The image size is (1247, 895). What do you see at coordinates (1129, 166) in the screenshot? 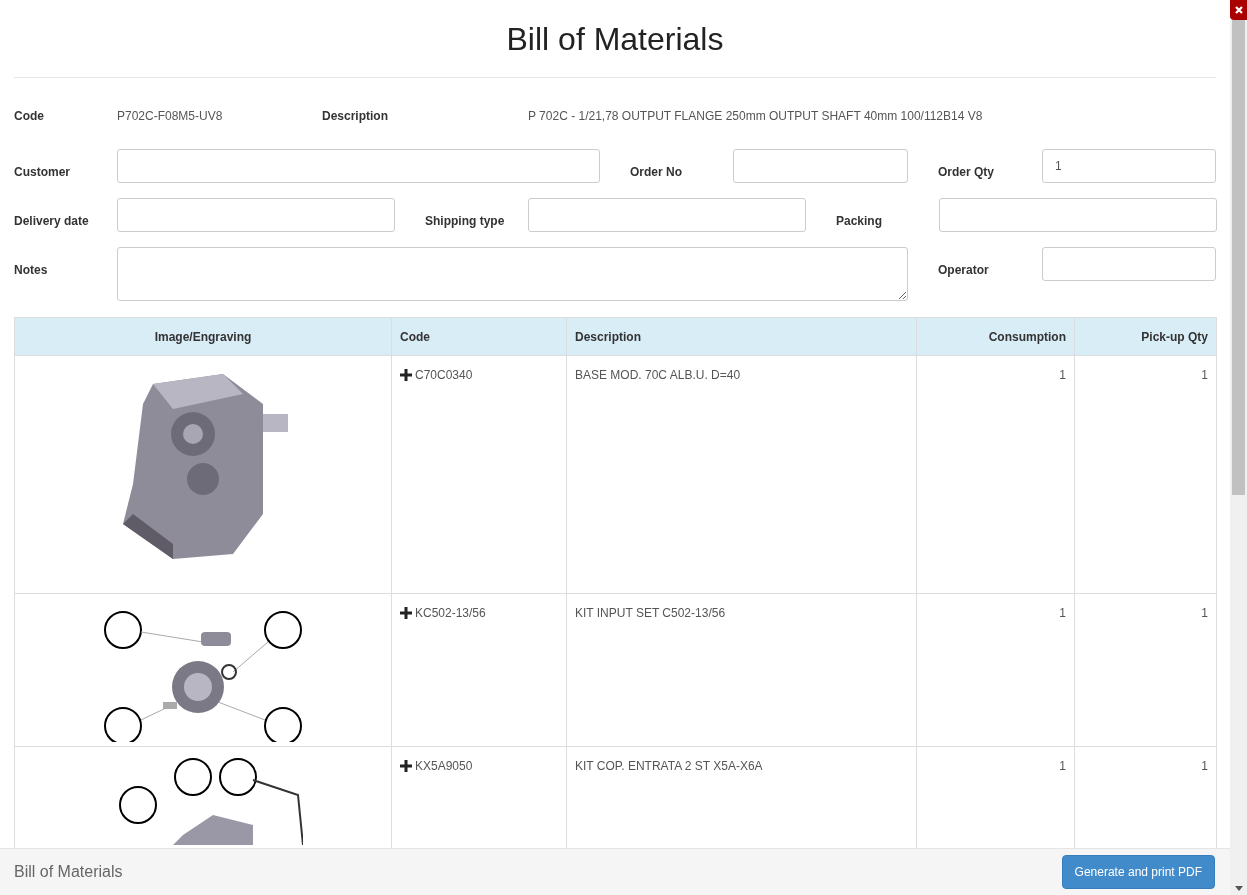
I see `input-field: 1` at bounding box center [1129, 166].